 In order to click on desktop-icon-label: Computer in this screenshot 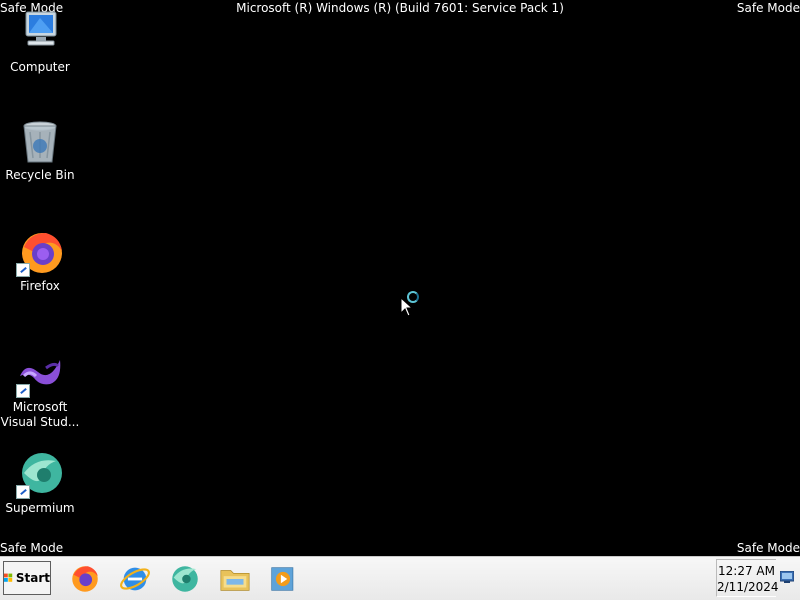, I will do `click(40, 67)`.